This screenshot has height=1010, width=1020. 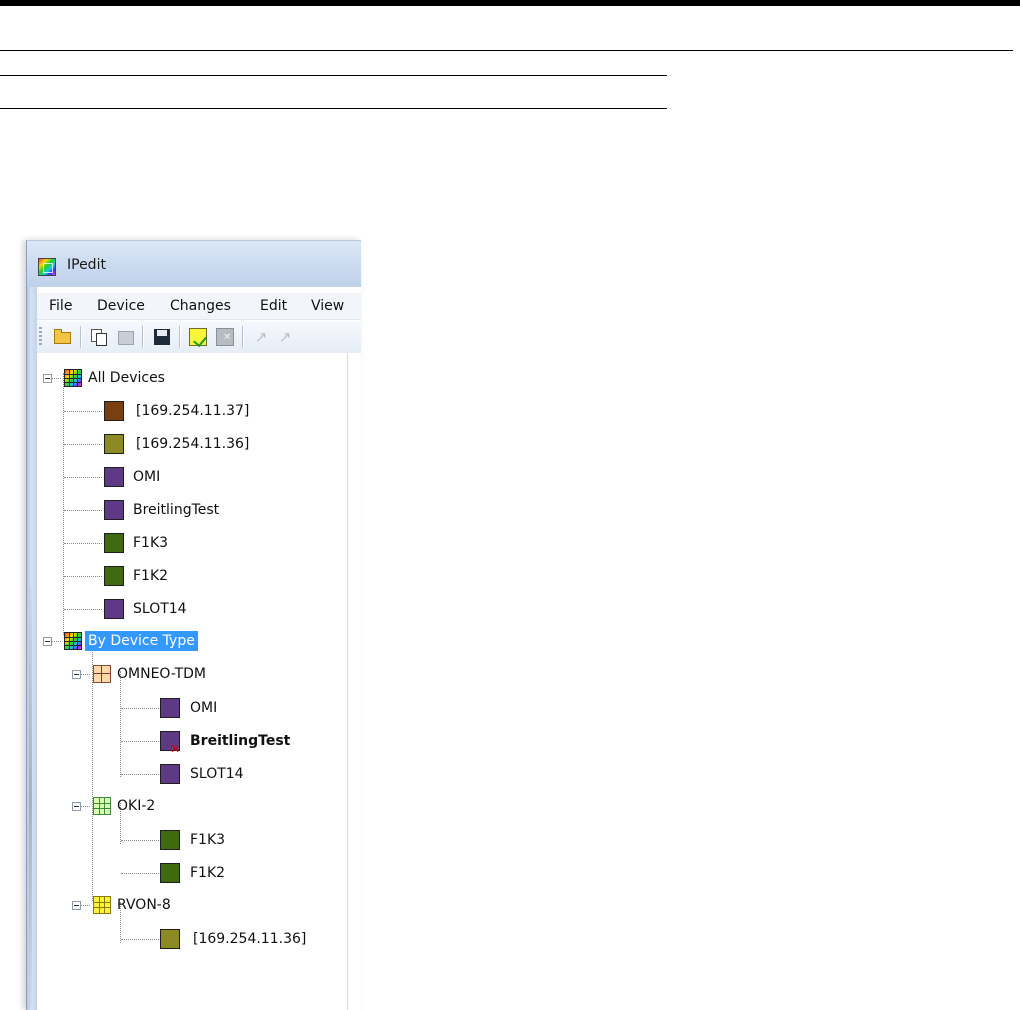 I want to click on tree-node-device-error: BreitlingTest, so click(x=240, y=741).